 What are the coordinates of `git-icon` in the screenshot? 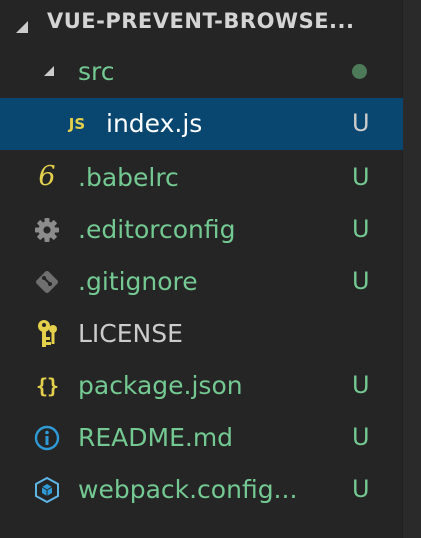 It's located at (47, 282).